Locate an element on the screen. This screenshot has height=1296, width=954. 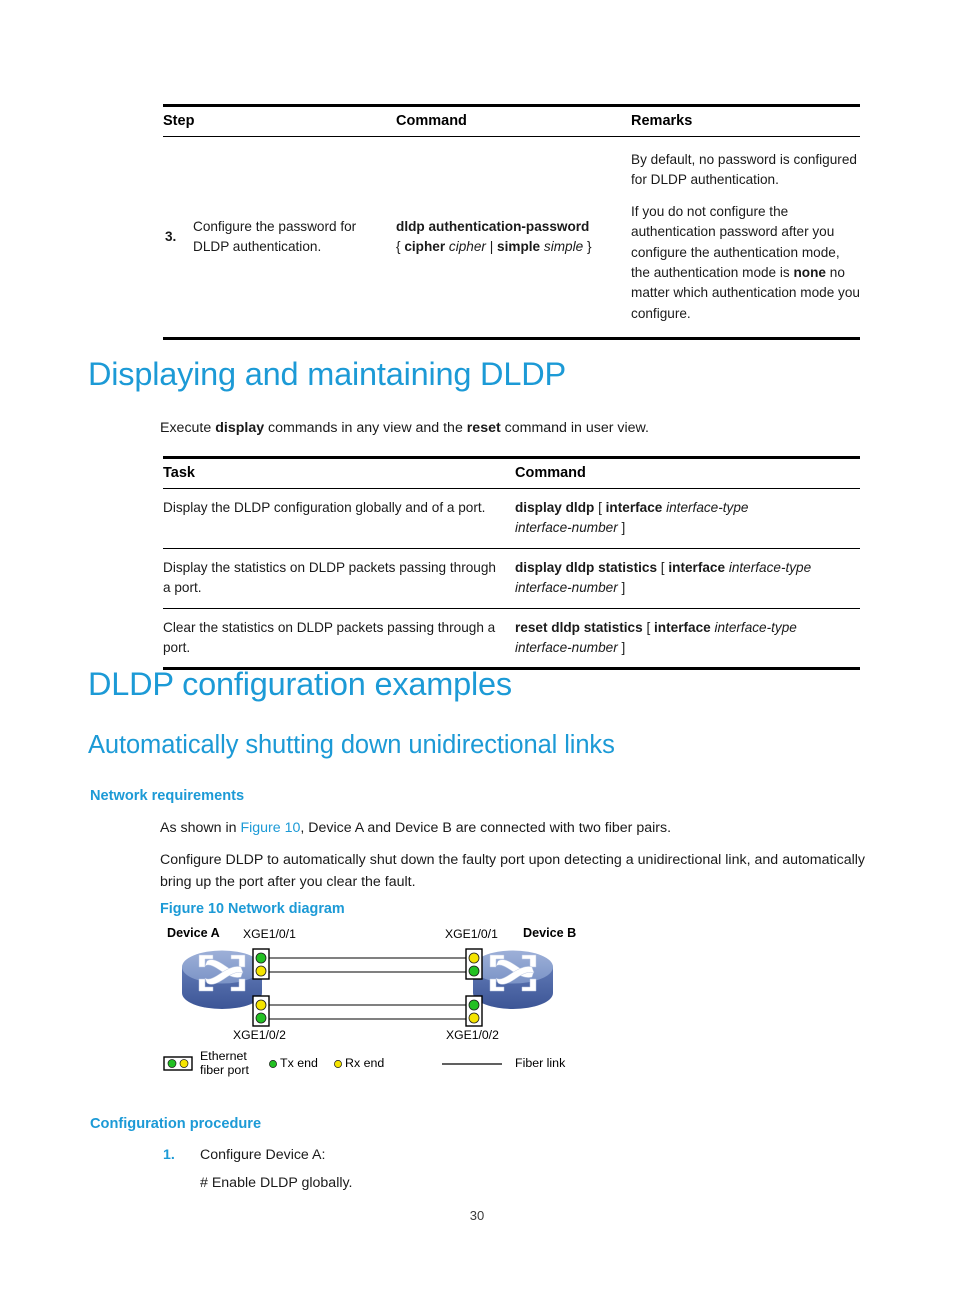
cmd-keyword: display dldp is located at coordinates (555, 507).